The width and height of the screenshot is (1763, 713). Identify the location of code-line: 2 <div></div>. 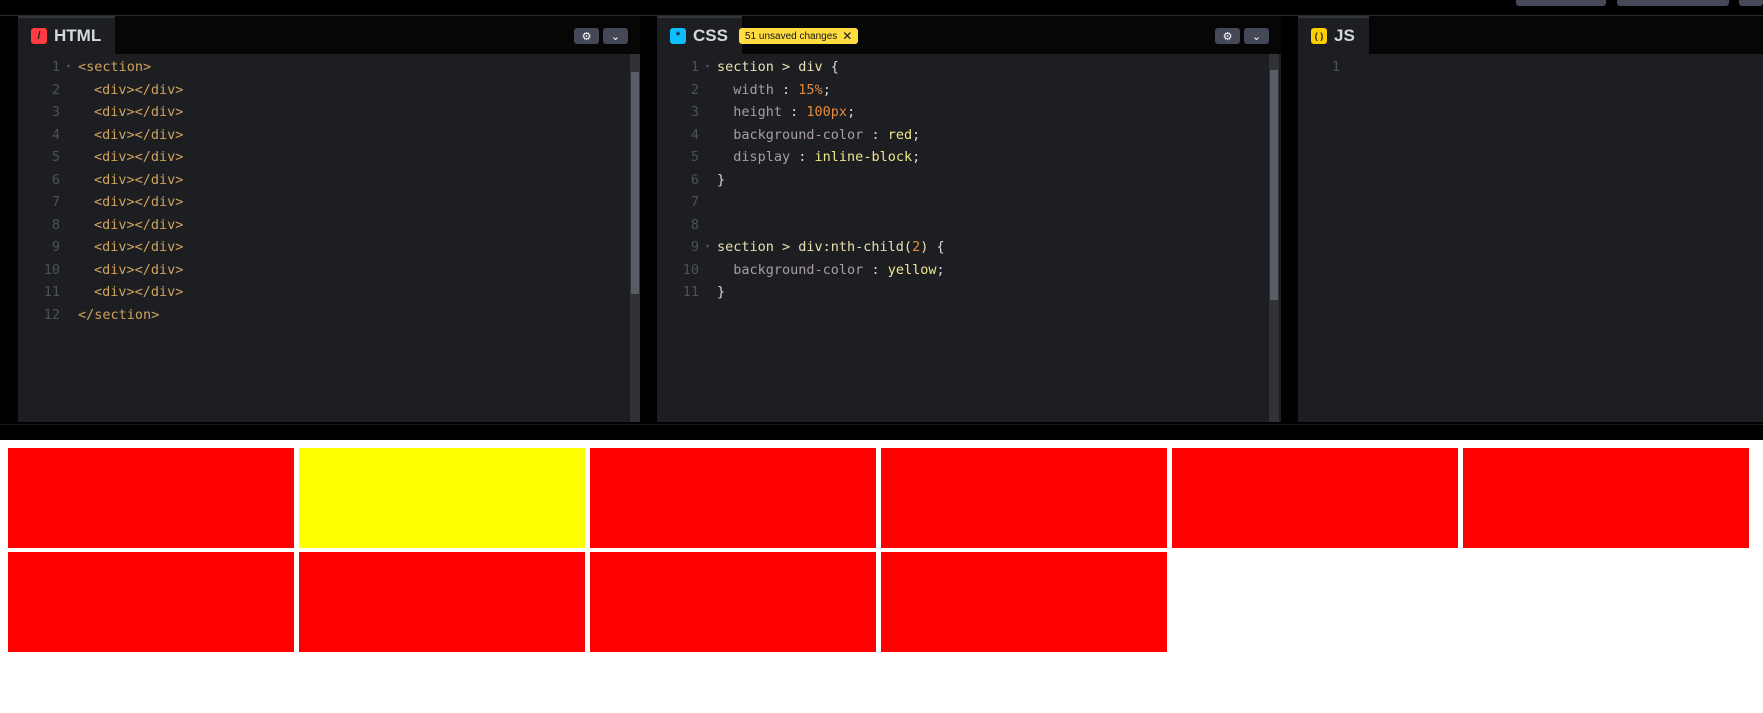
(329, 90).